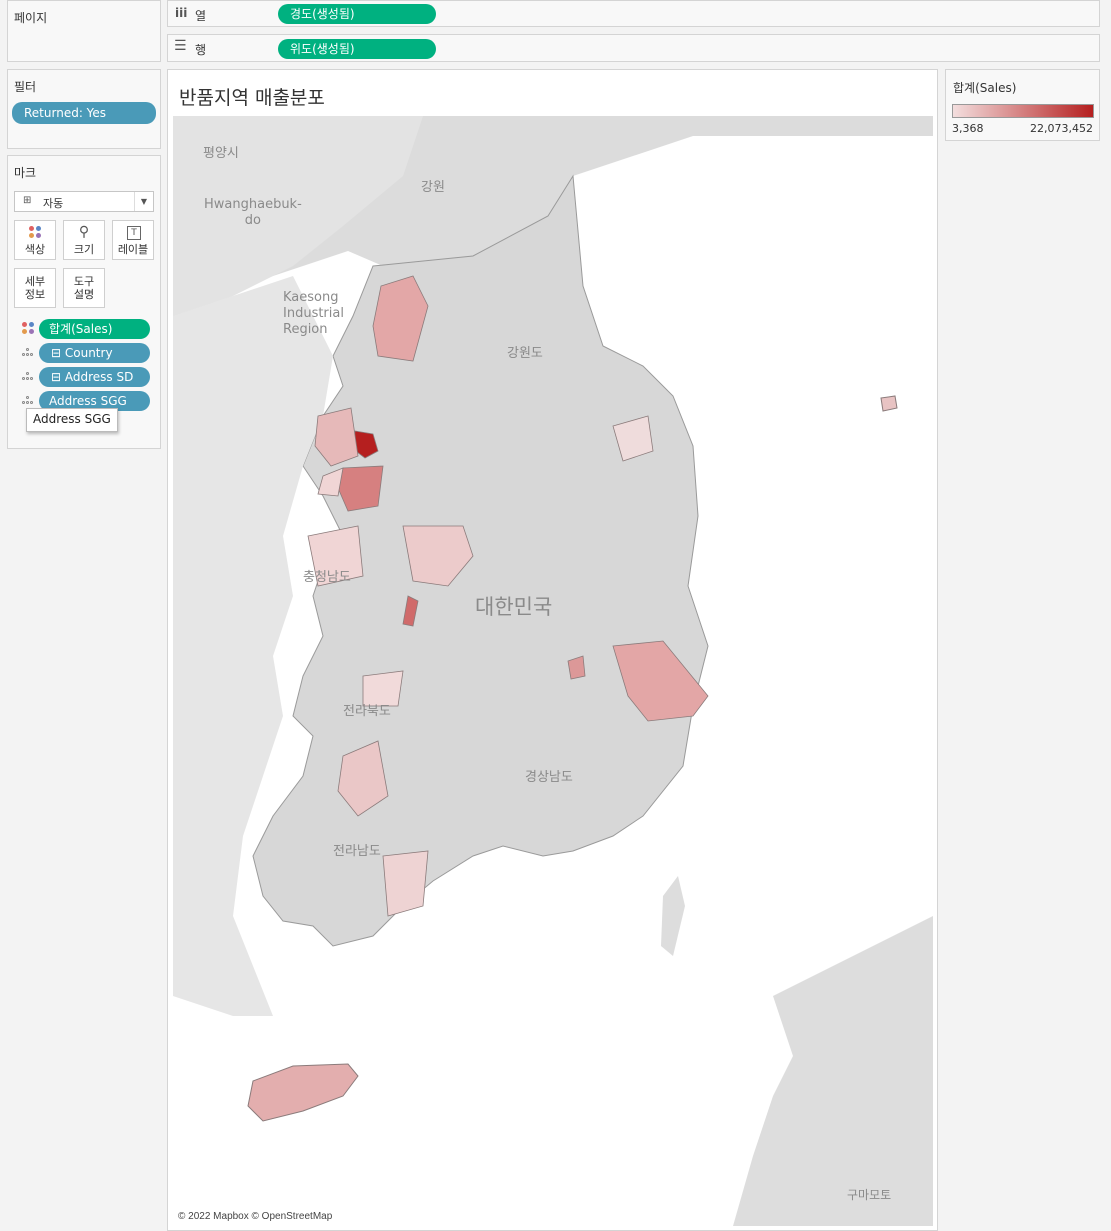 The image size is (1111, 1231). What do you see at coordinates (94, 329) in the screenshot?
I see `mark-field-sales: 합계(Sales)` at bounding box center [94, 329].